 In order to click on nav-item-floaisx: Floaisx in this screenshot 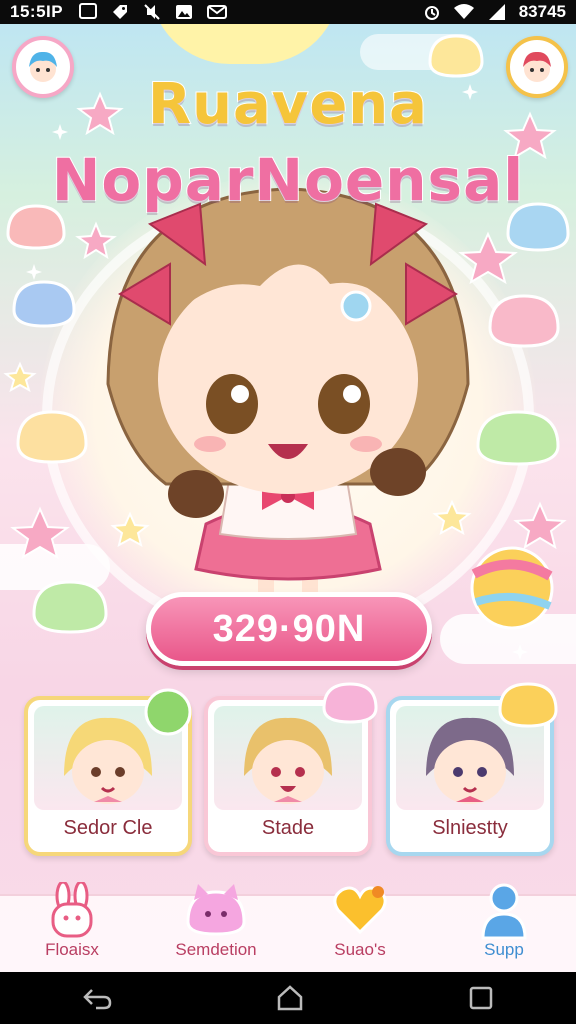, I will do `click(72, 927)`.